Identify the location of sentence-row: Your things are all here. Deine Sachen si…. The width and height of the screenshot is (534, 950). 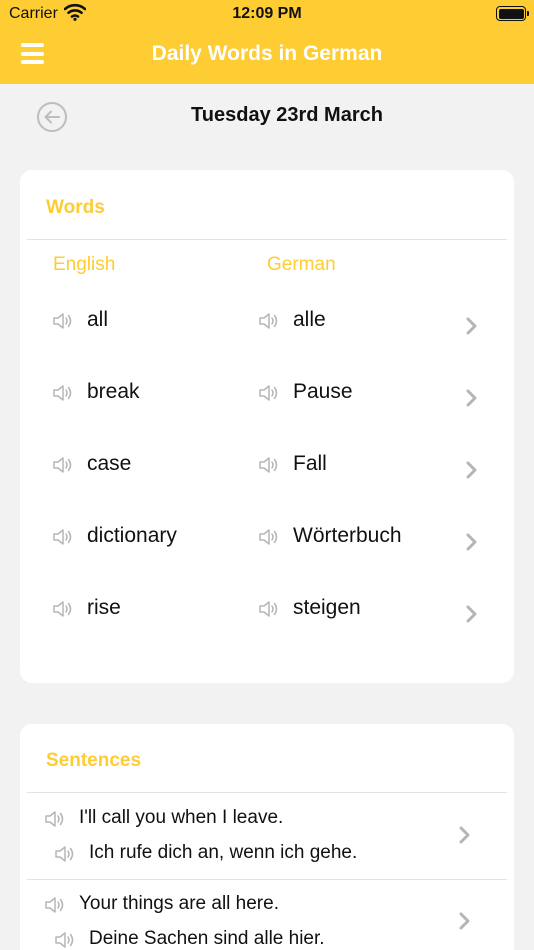
(267, 914).